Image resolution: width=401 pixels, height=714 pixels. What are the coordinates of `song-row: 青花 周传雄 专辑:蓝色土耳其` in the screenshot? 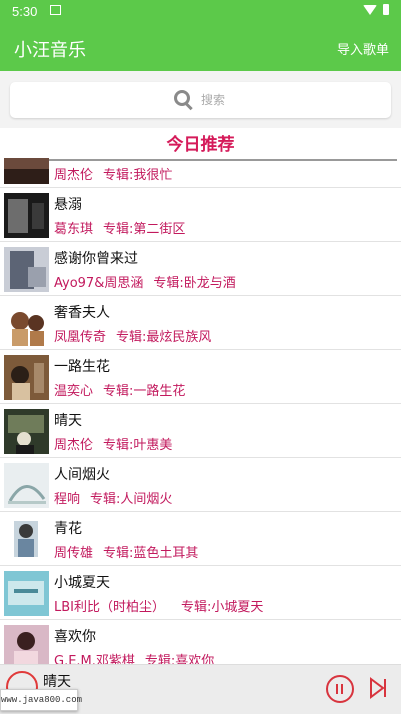 It's located at (200, 539).